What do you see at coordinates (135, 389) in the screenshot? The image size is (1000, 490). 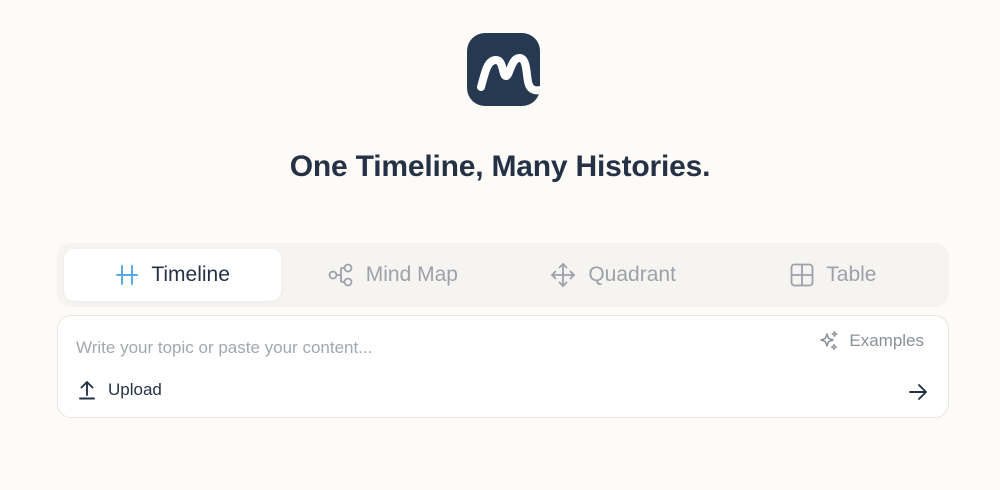 I see `upload-label: Upload` at bounding box center [135, 389].